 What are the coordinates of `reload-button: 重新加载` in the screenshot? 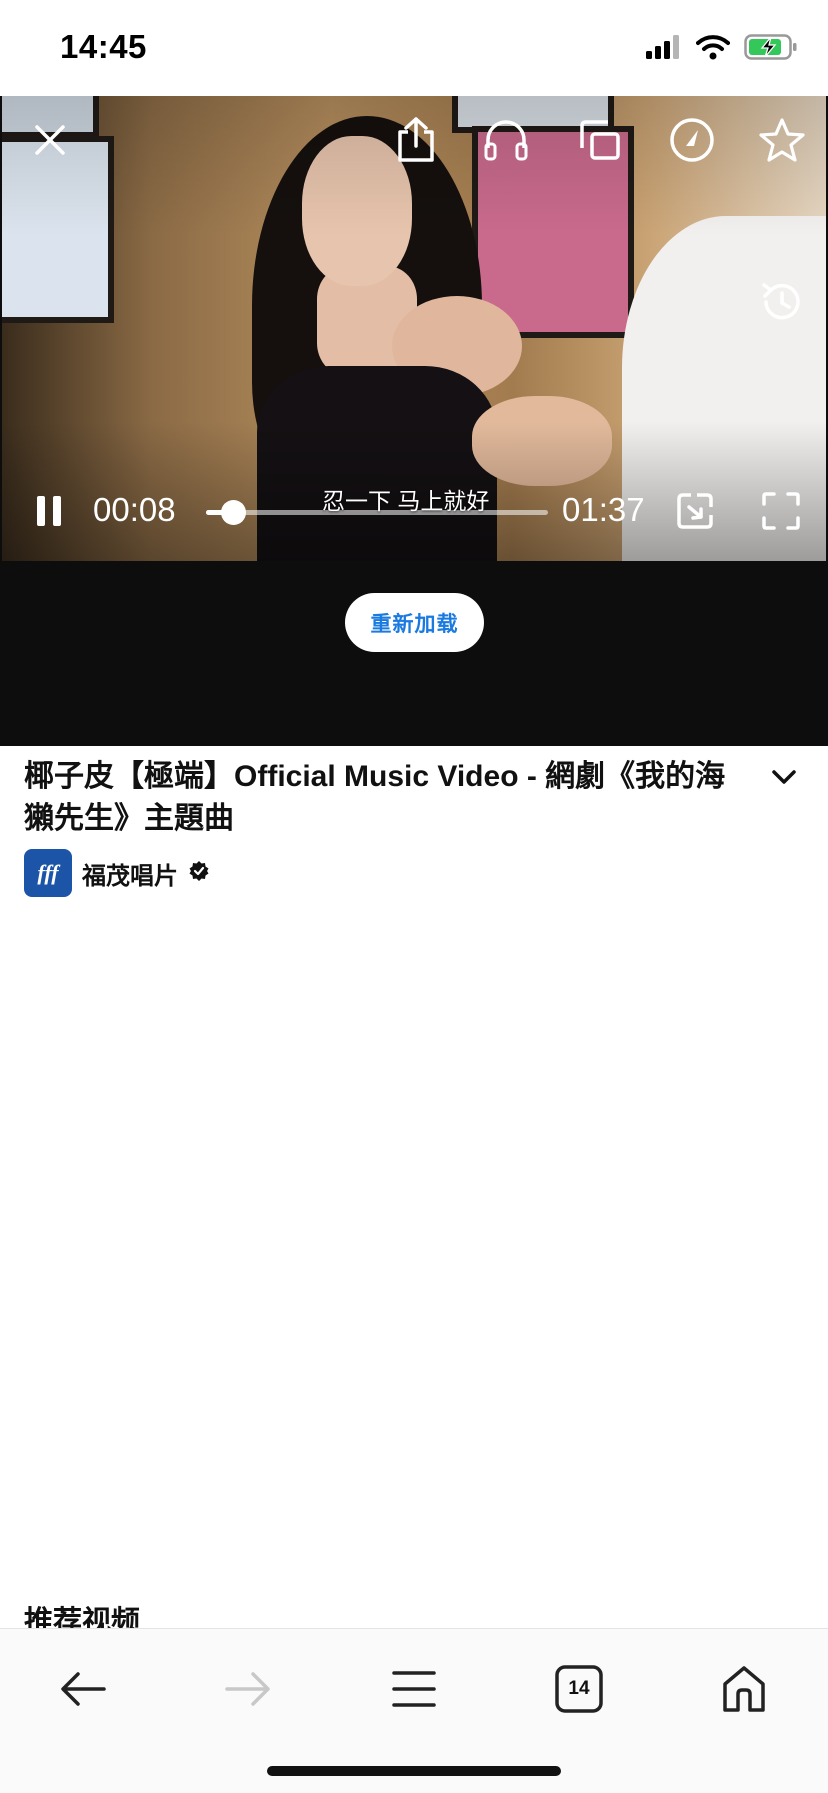 It's located at (414, 622).